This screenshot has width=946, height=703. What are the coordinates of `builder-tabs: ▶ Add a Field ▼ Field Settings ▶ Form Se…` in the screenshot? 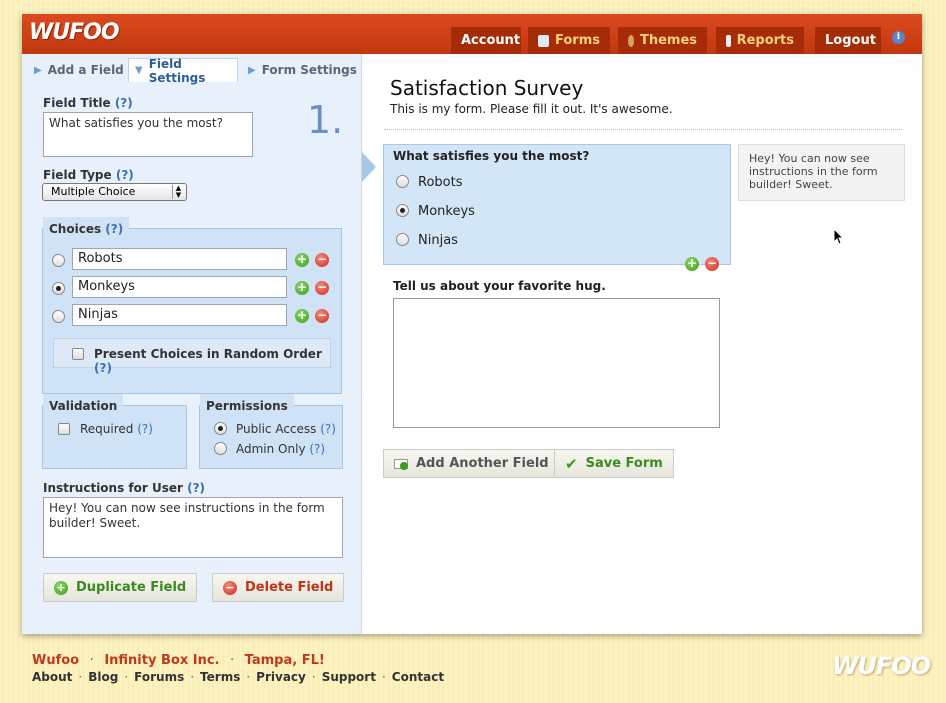 It's located at (192, 69).